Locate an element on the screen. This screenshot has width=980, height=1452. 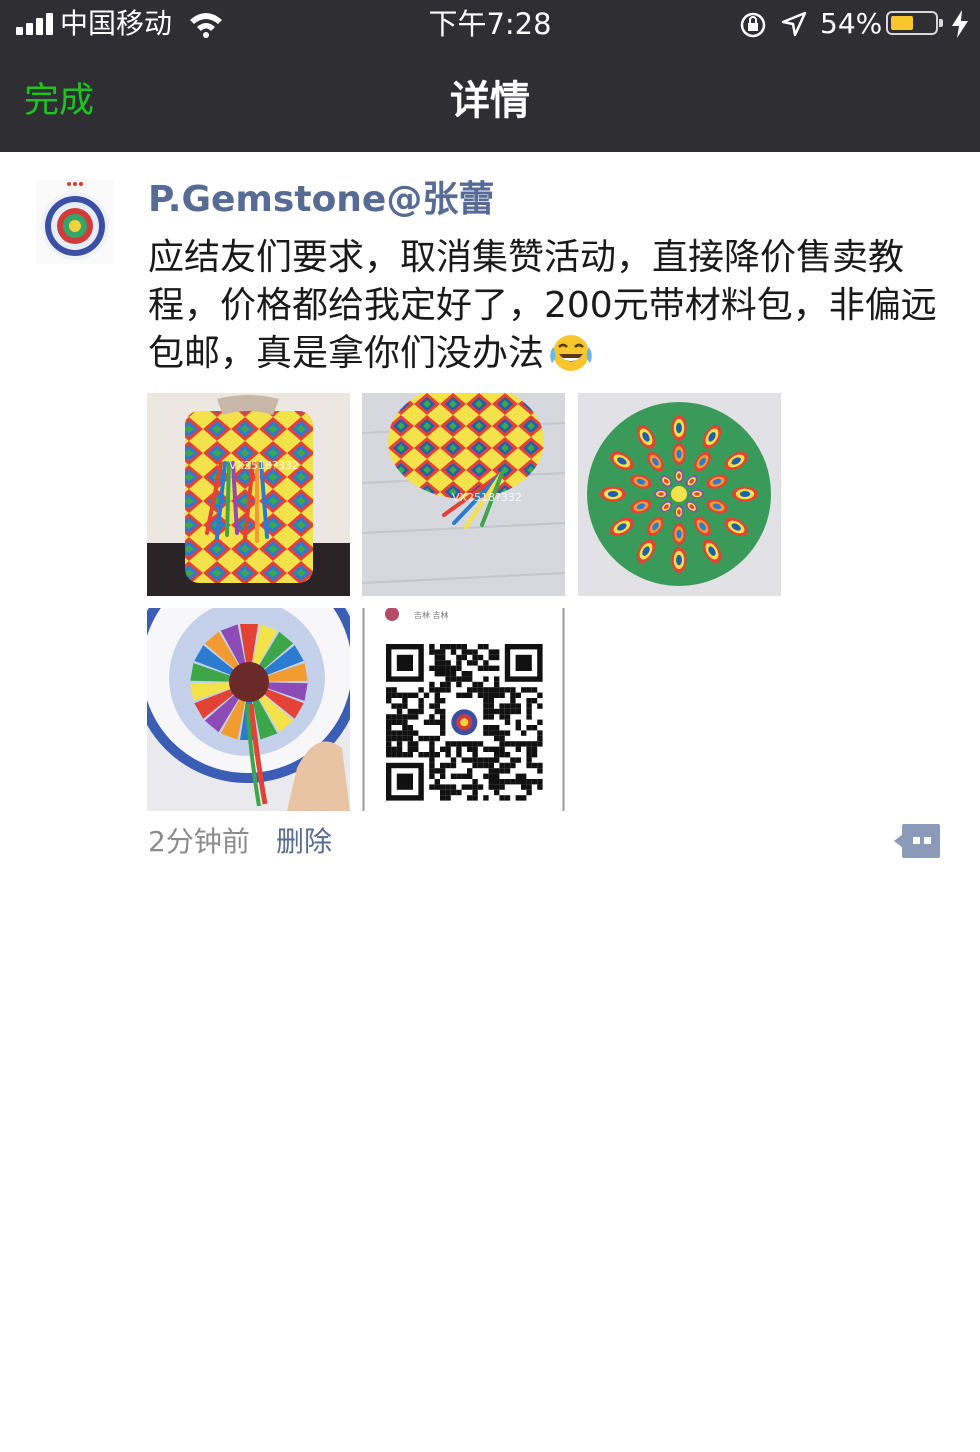
battery-percentage: 54% is located at coordinates (851, 23).